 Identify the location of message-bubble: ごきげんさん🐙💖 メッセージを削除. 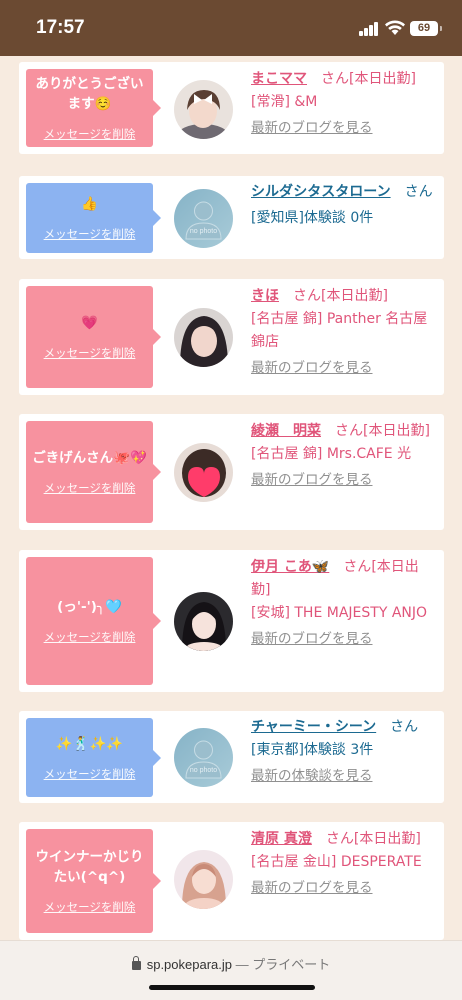
(93, 472).